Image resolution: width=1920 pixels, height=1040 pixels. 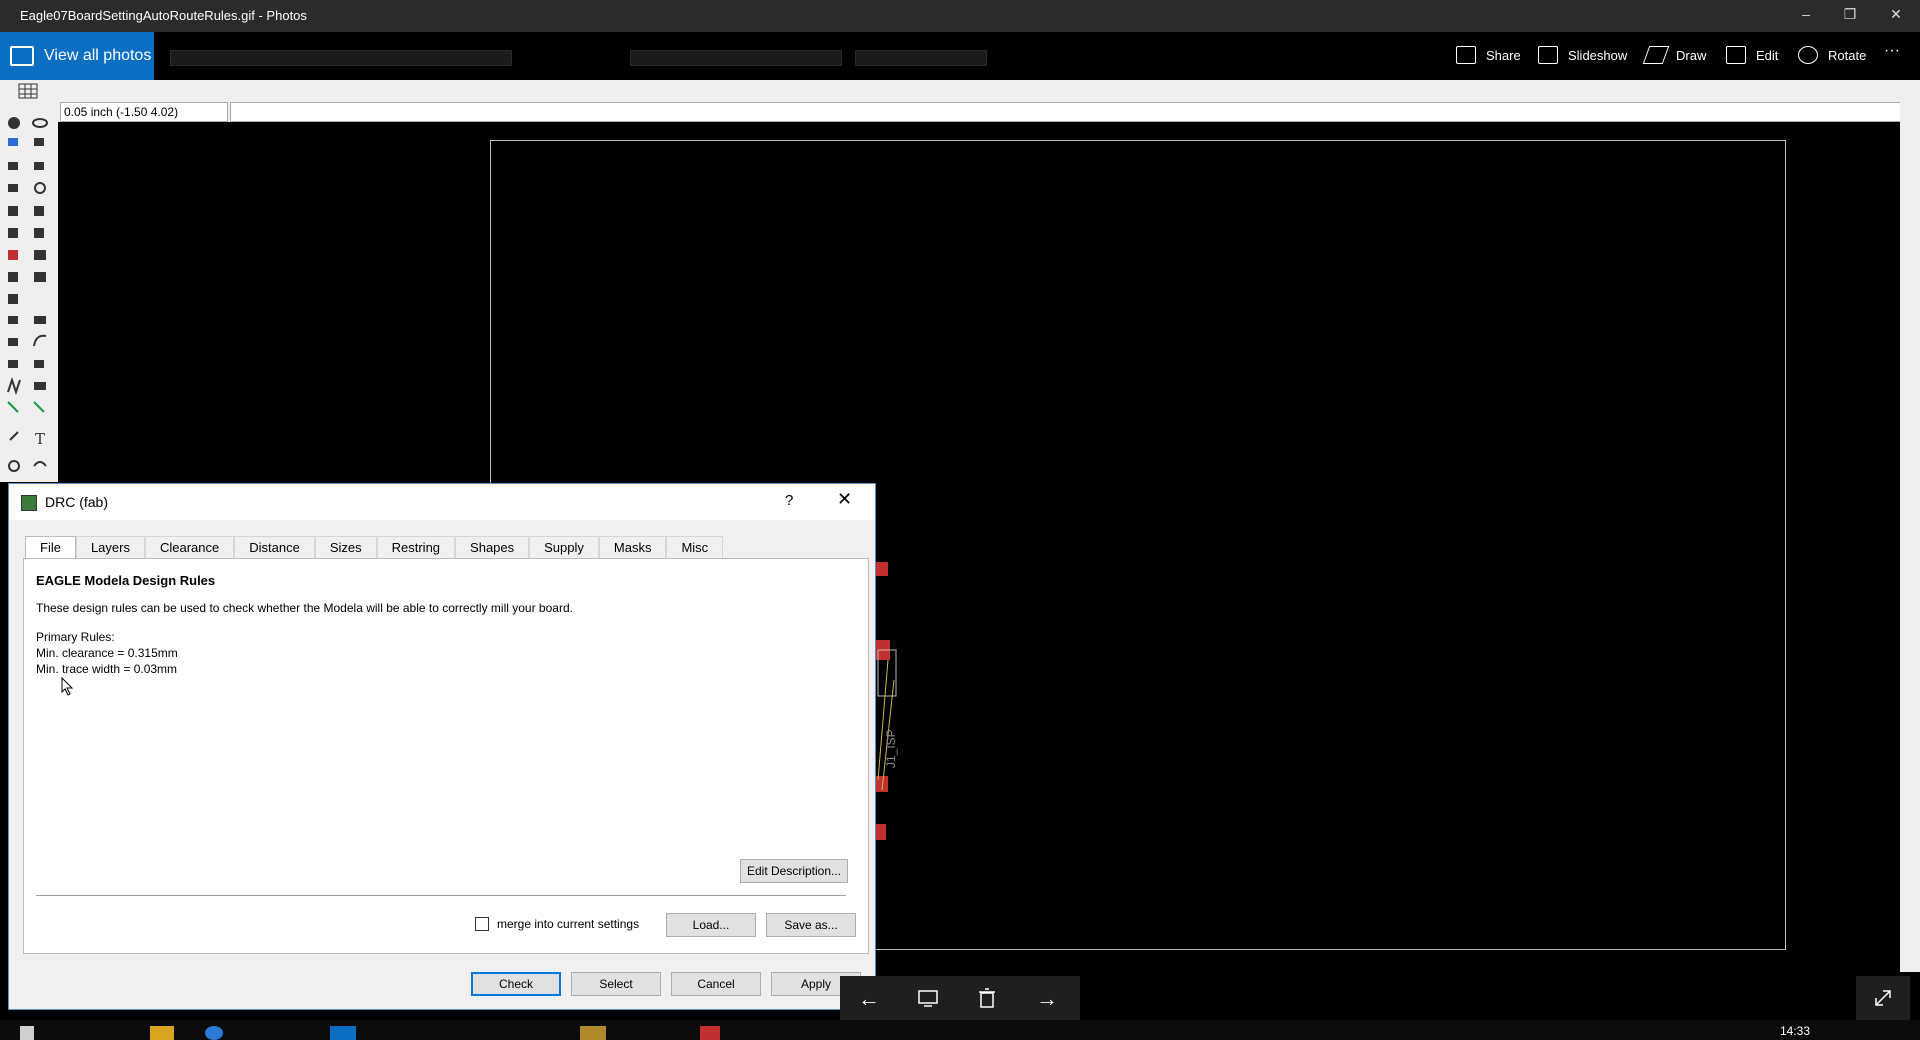 What do you see at coordinates (960, 998) in the screenshot?
I see `viewer-nav-bar: ← →` at bounding box center [960, 998].